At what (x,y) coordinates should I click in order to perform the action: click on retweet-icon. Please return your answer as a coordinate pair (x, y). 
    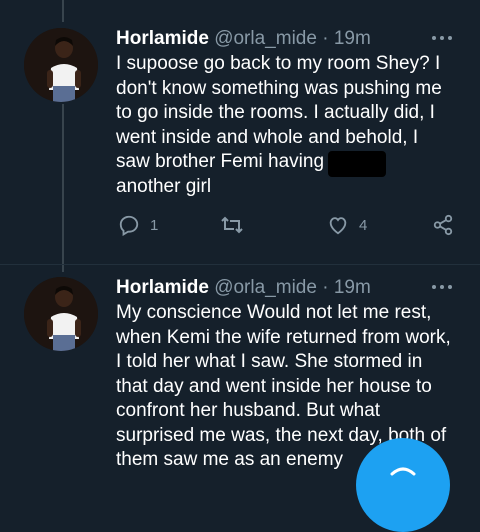
    Looking at the image, I should click on (232, 225).